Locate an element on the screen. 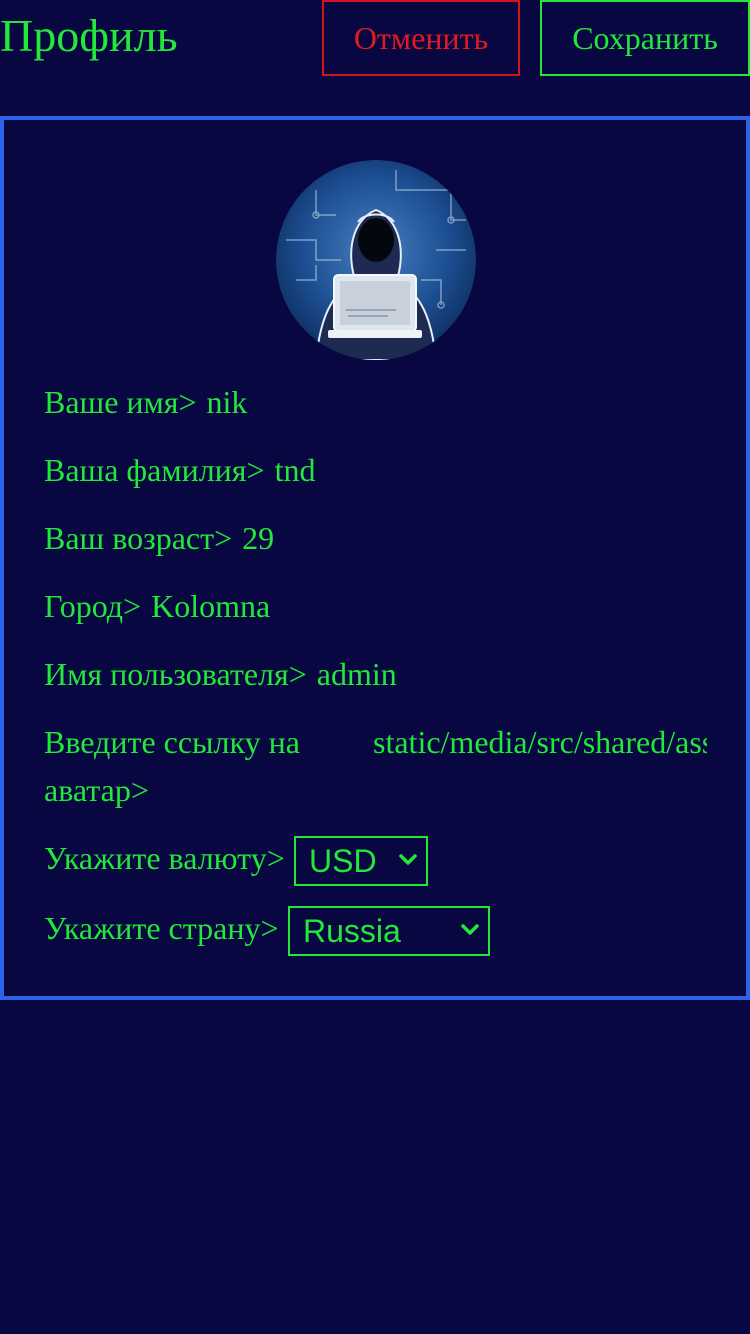  avatar is located at coordinates (376, 260).